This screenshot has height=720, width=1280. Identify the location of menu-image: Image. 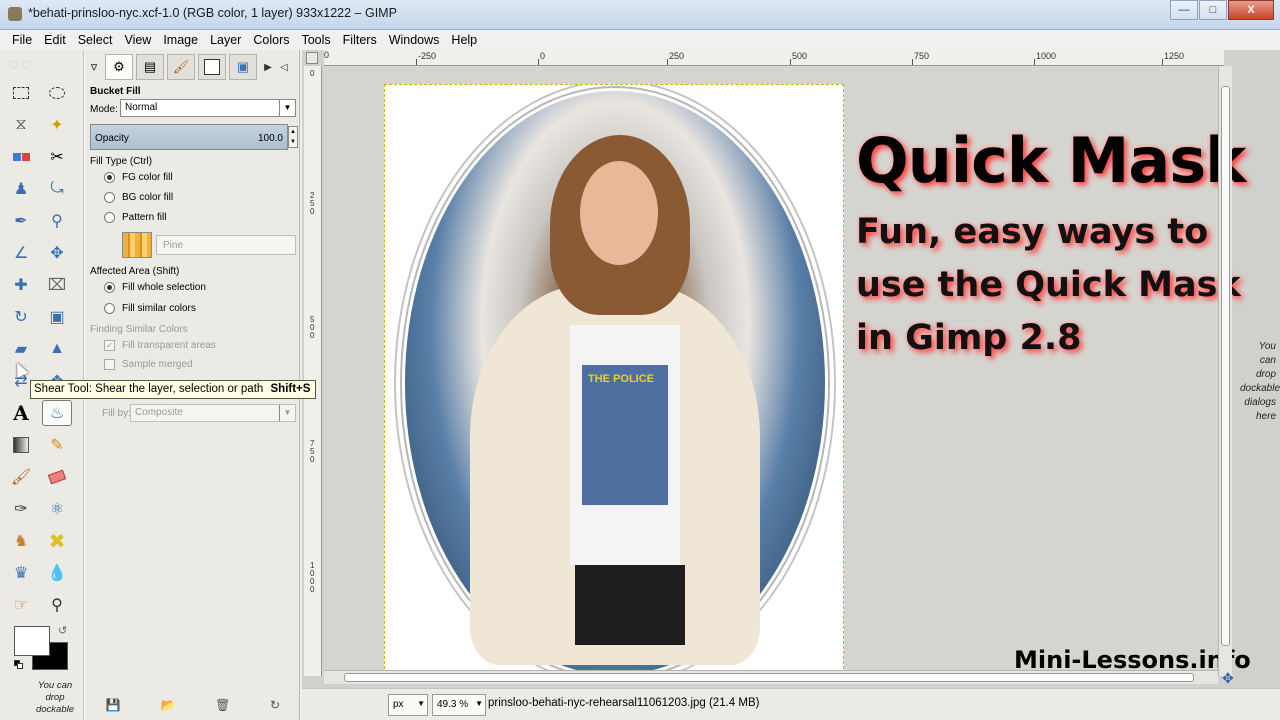
(180, 40).